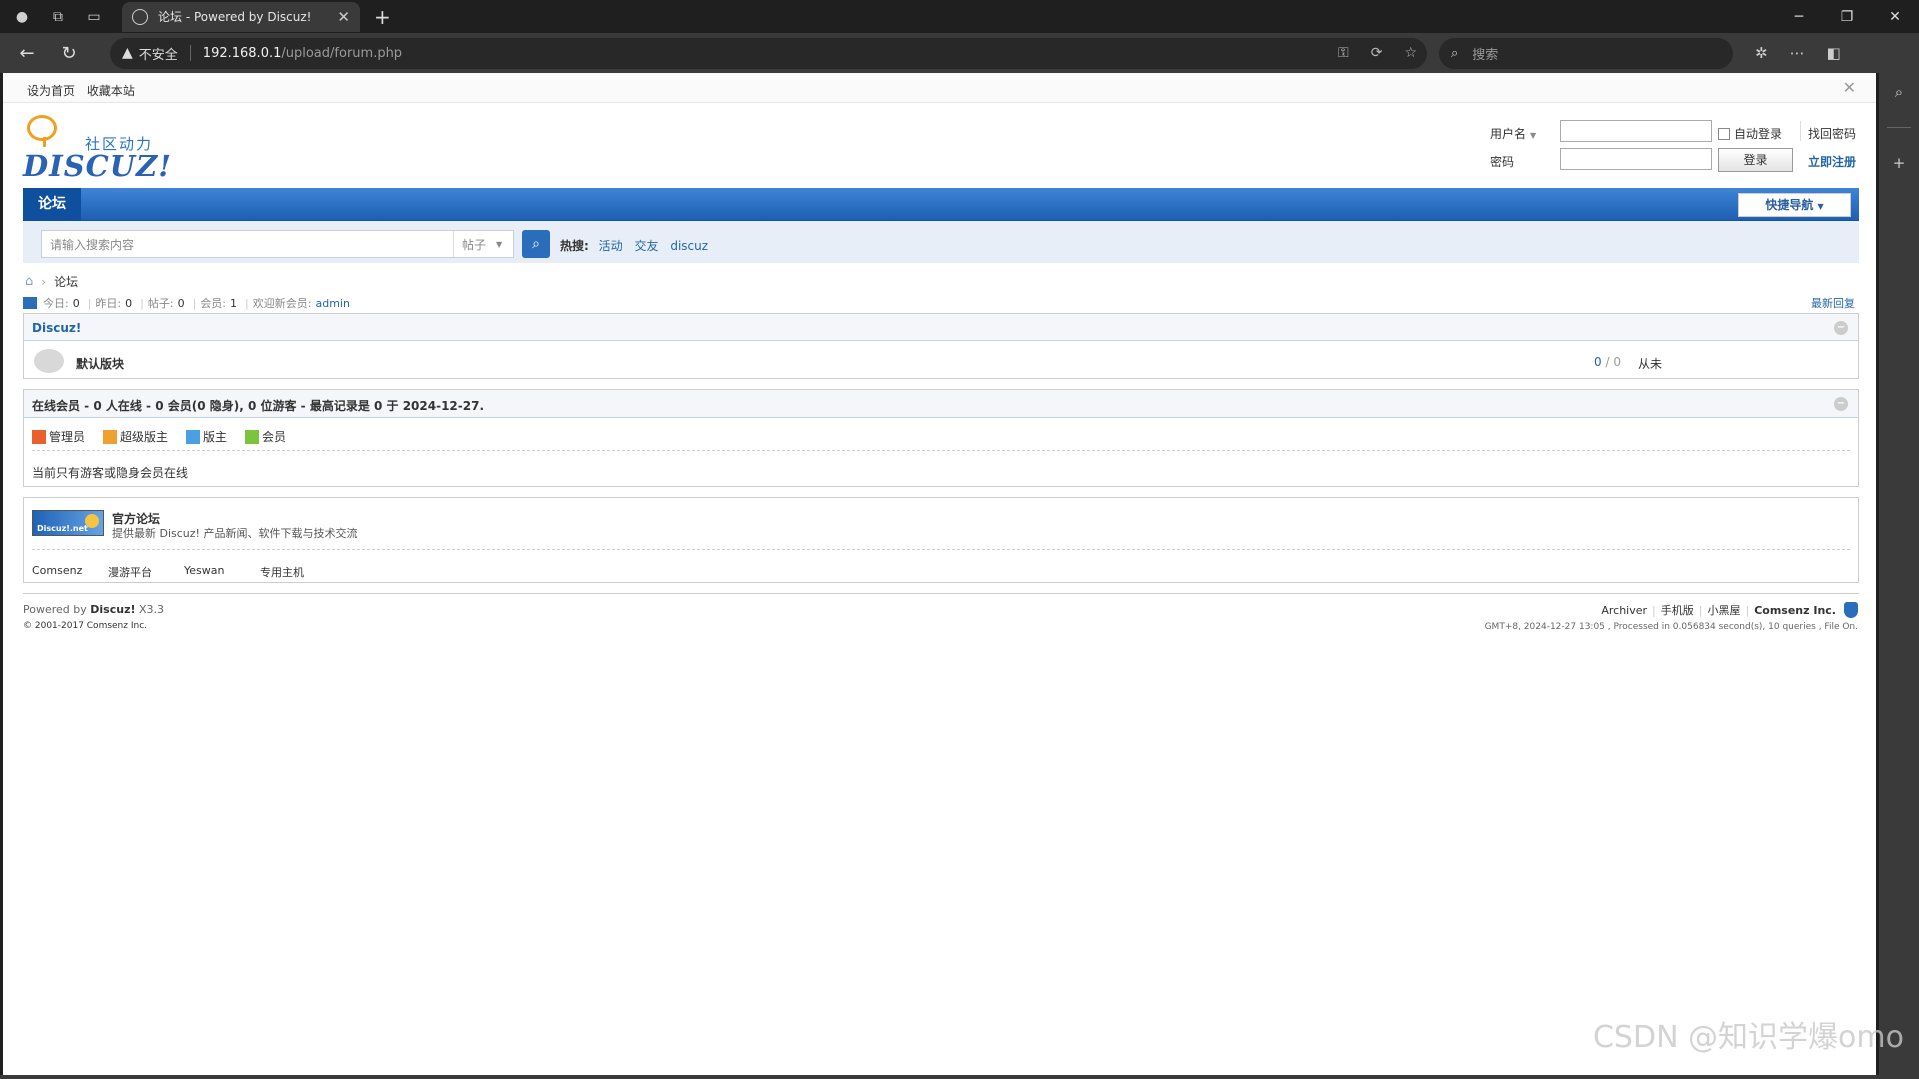 The image size is (1919, 1079). What do you see at coordinates (1834, 53) in the screenshot?
I see `sidebar-toggle-icon: ◧` at bounding box center [1834, 53].